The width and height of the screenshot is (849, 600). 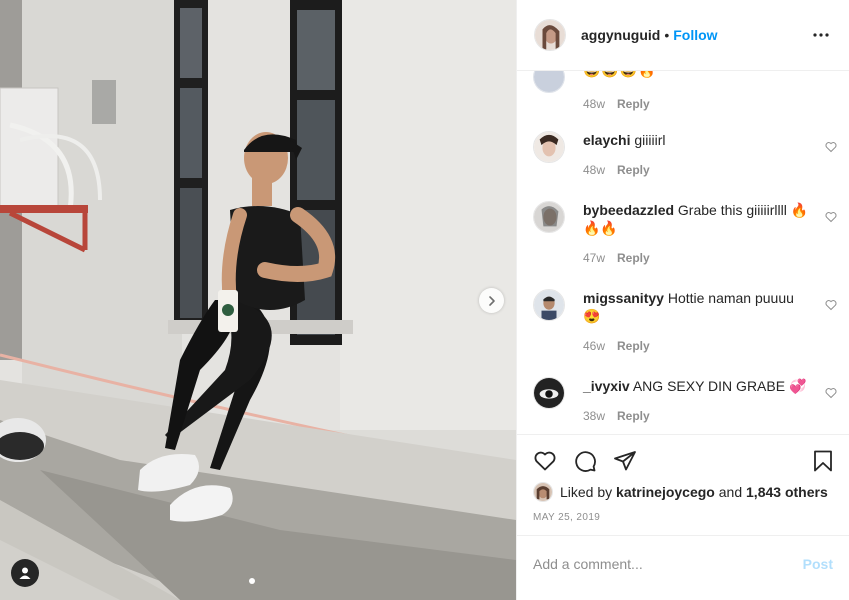 What do you see at coordinates (543, 491) in the screenshot?
I see `liker-avatar` at bounding box center [543, 491].